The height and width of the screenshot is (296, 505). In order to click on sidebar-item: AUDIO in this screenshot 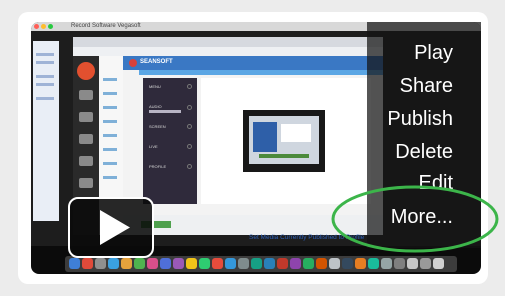, I will do `click(155, 106)`.